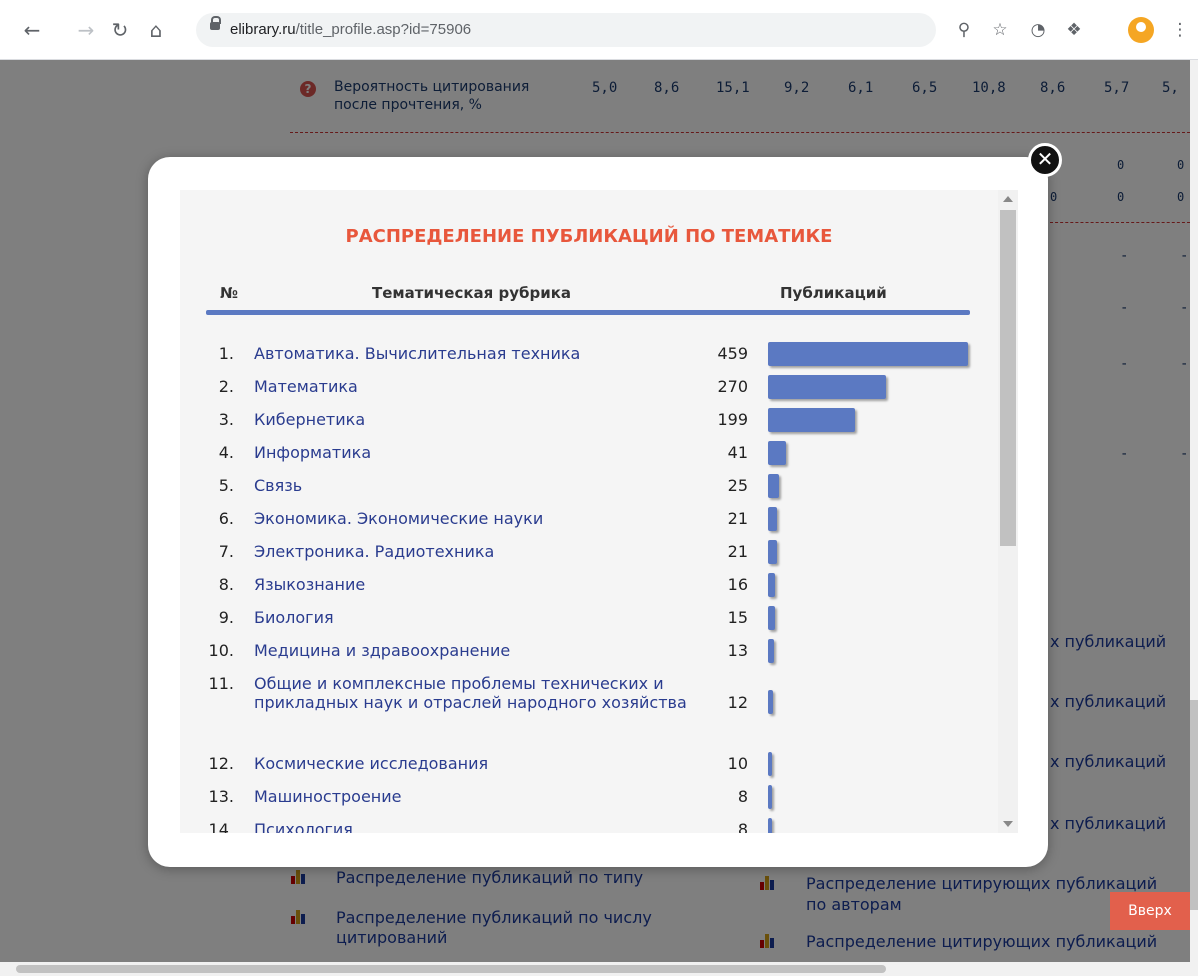 Image resolution: width=1198 pixels, height=976 pixels. I want to click on table-row: 13. Машиностроение 8, so click(589, 799).